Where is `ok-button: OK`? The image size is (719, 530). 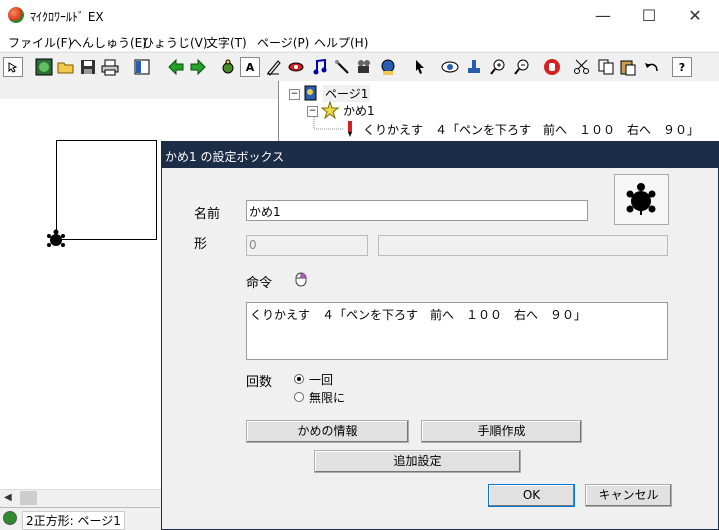 ok-button: OK is located at coordinates (531, 495).